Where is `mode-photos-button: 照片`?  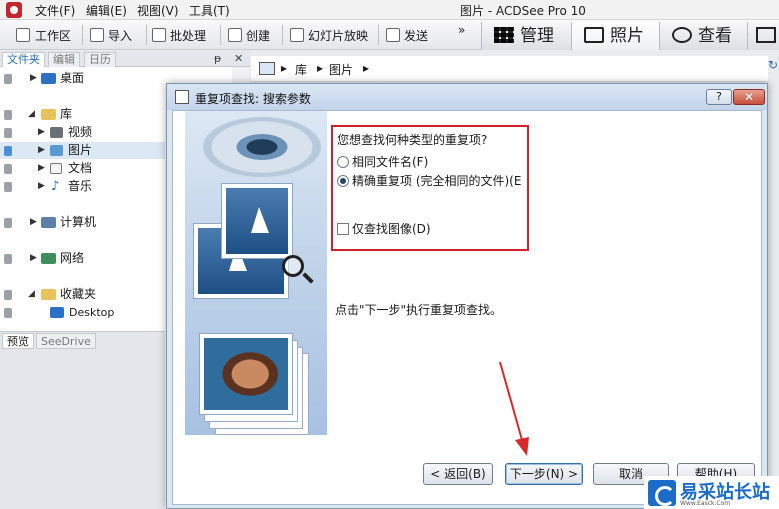
mode-photos-button: 照片 is located at coordinates (615, 36).